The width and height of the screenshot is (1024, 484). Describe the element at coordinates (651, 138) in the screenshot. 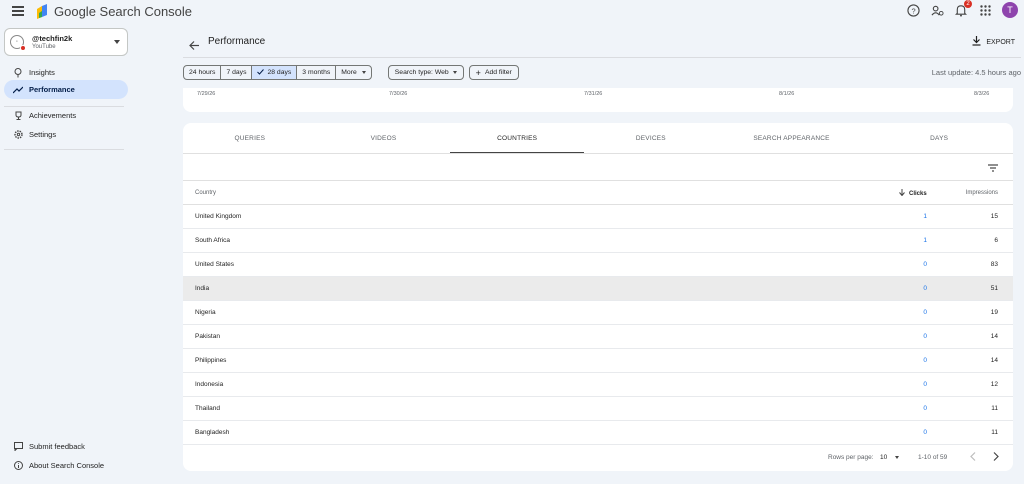

I see `tab-devices: DEVICES` at that location.